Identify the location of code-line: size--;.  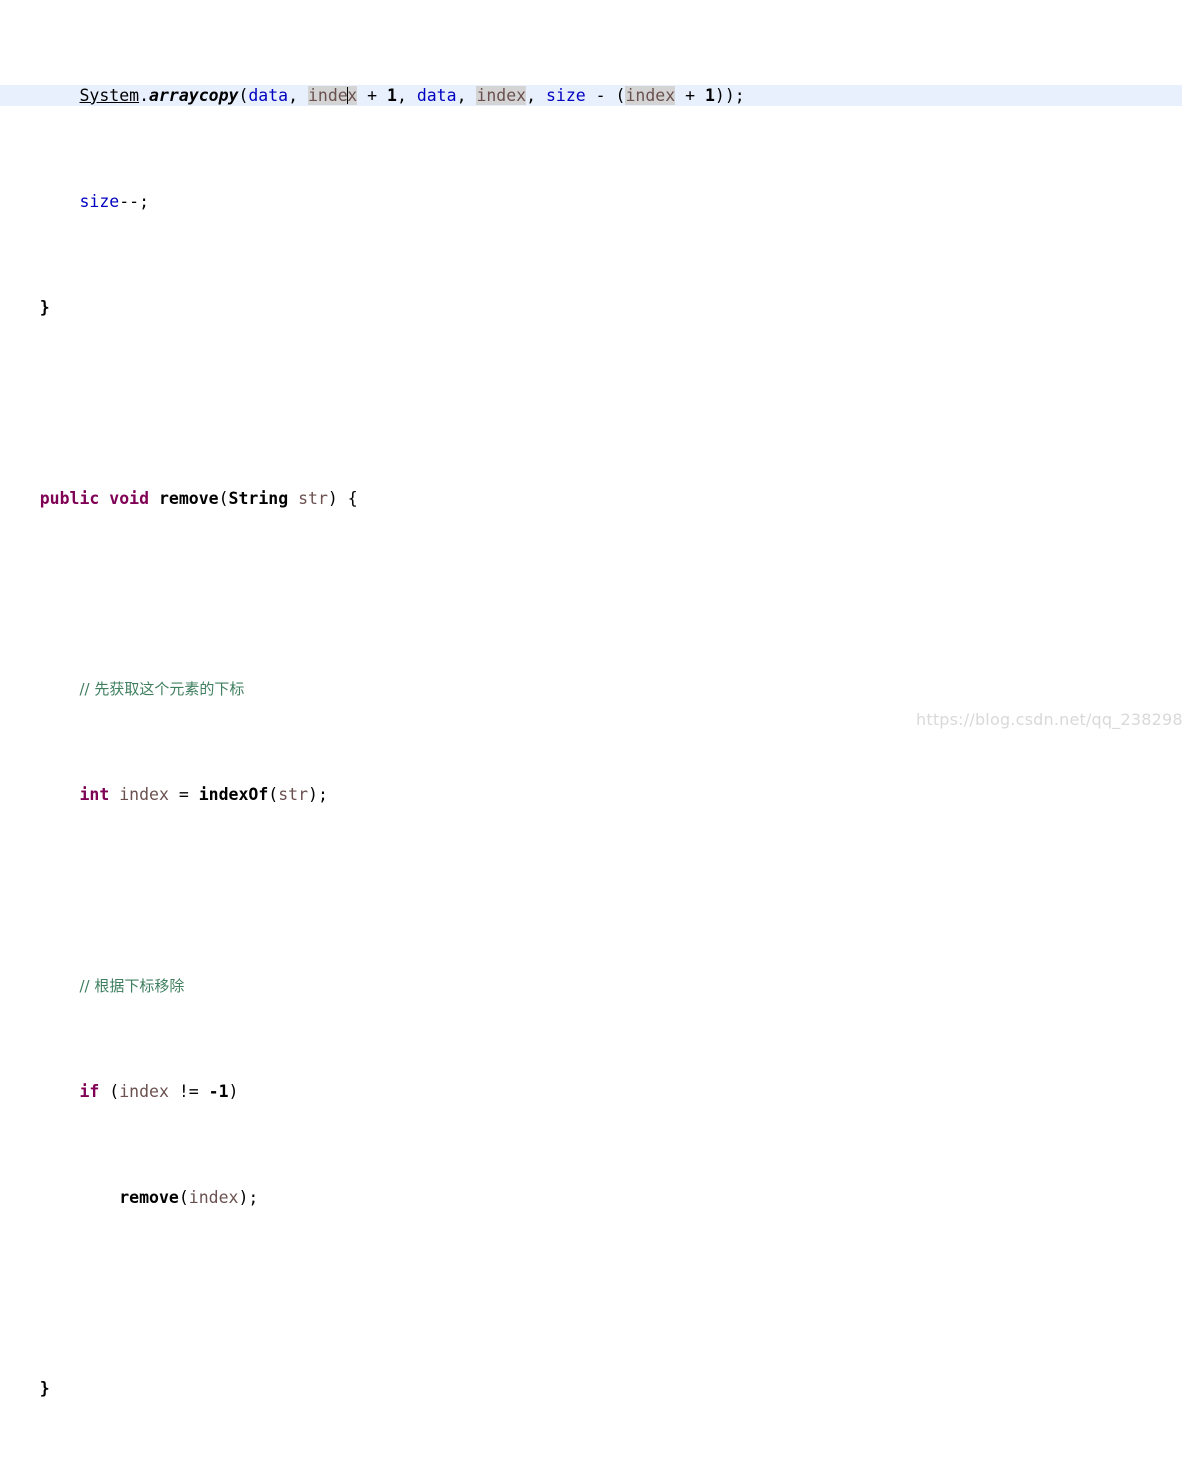
(591, 201).